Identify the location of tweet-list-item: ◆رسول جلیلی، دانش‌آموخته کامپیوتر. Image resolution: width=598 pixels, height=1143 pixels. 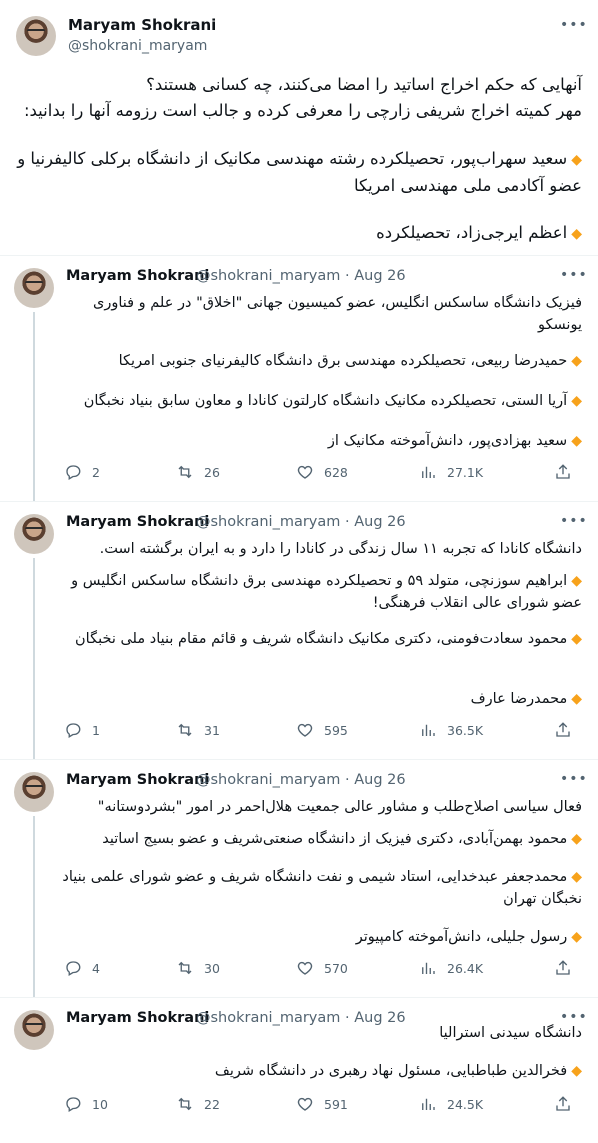
(322, 937).